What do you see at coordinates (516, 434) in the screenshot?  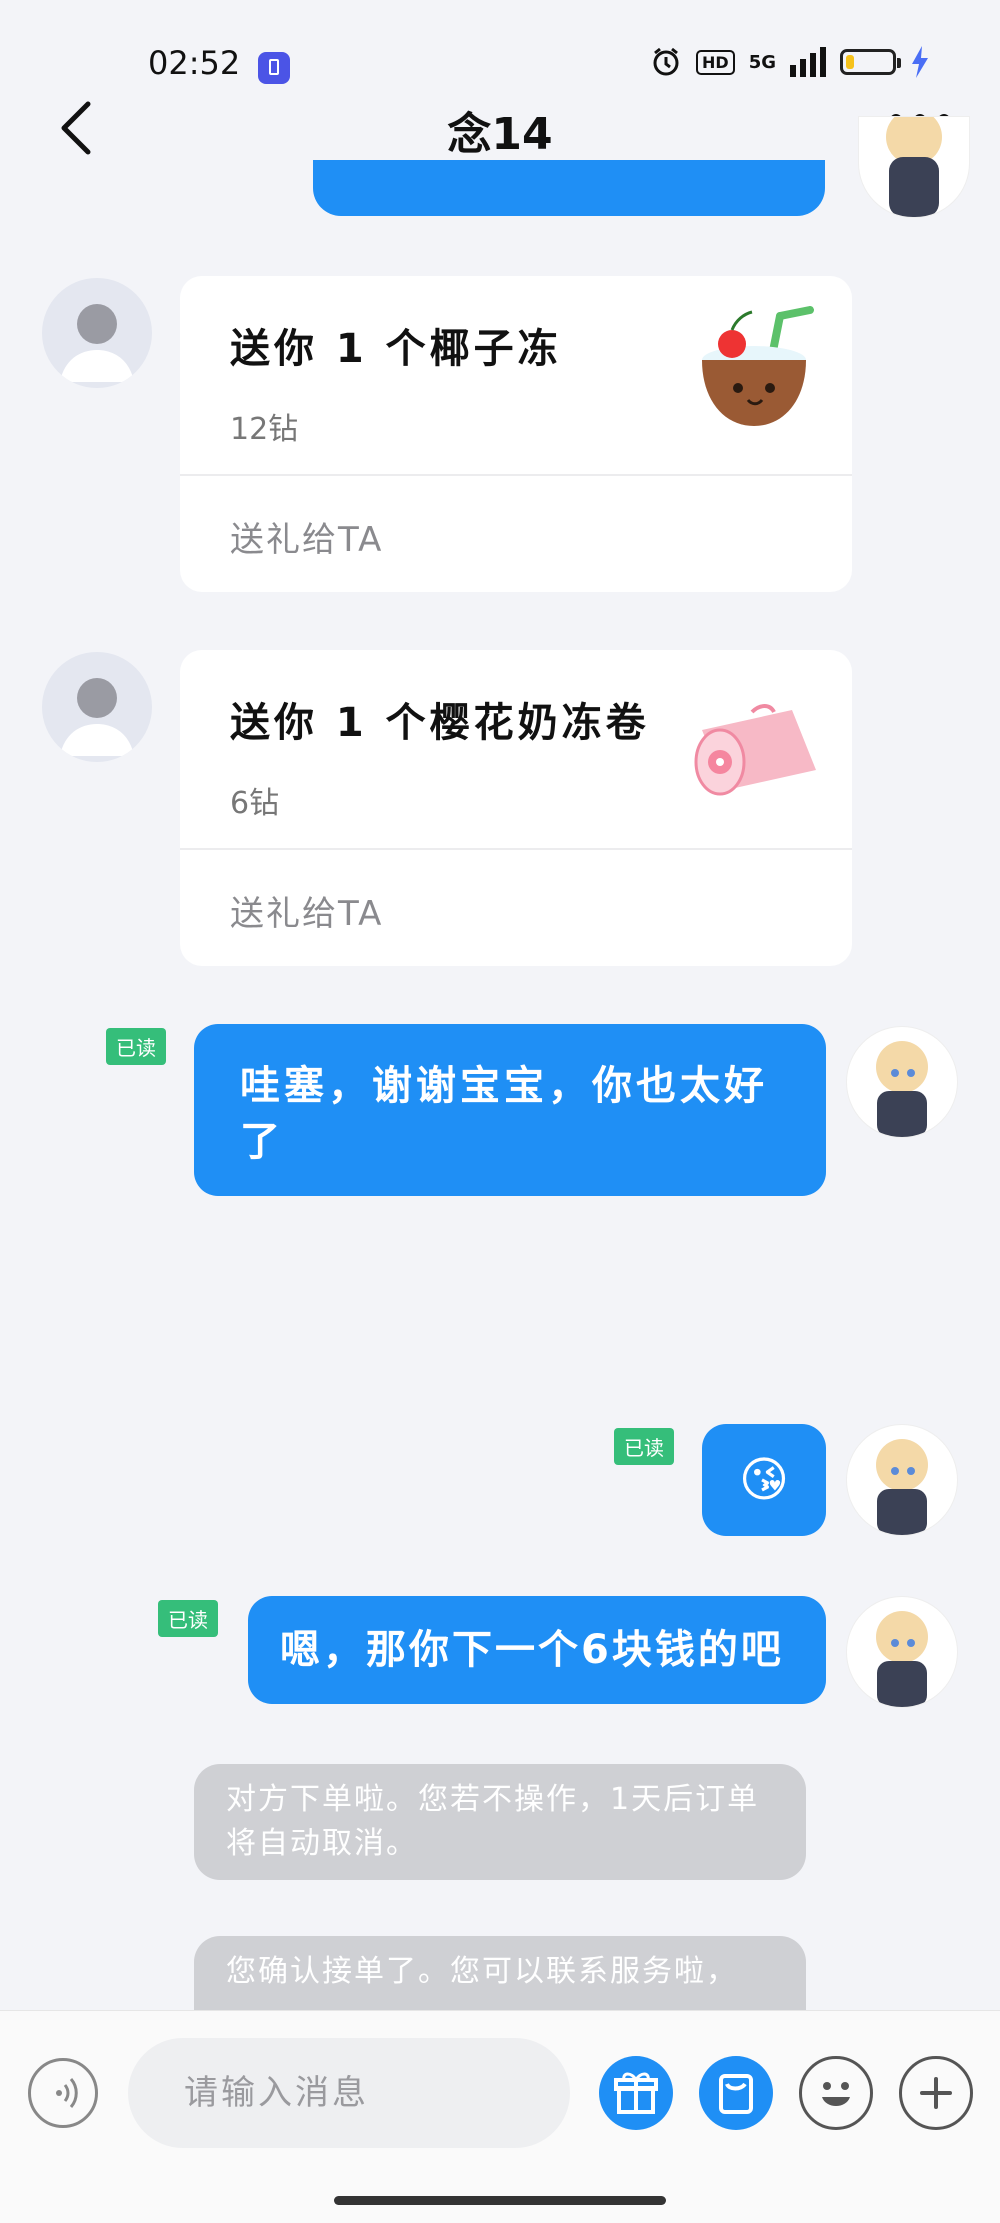 I see `gift-card: 送你 1 个椰子冻 12钻 送礼给TA` at bounding box center [516, 434].